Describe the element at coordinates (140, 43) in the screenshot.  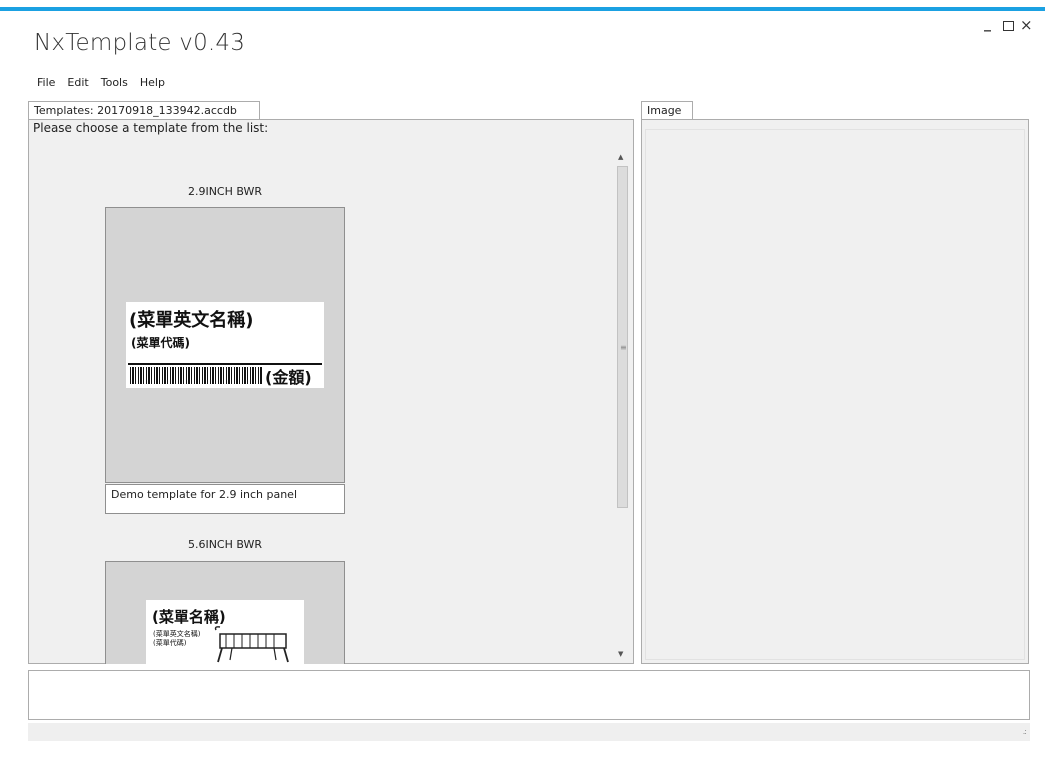
I see `app-title: NxTemplate v0.43` at that location.